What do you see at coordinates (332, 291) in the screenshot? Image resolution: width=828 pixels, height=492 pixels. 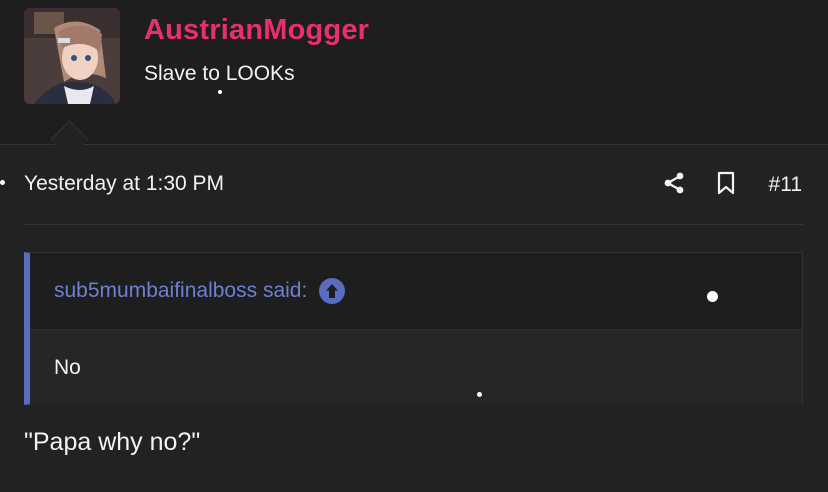 I see `arrow-up-circle-icon` at bounding box center [332, 291].